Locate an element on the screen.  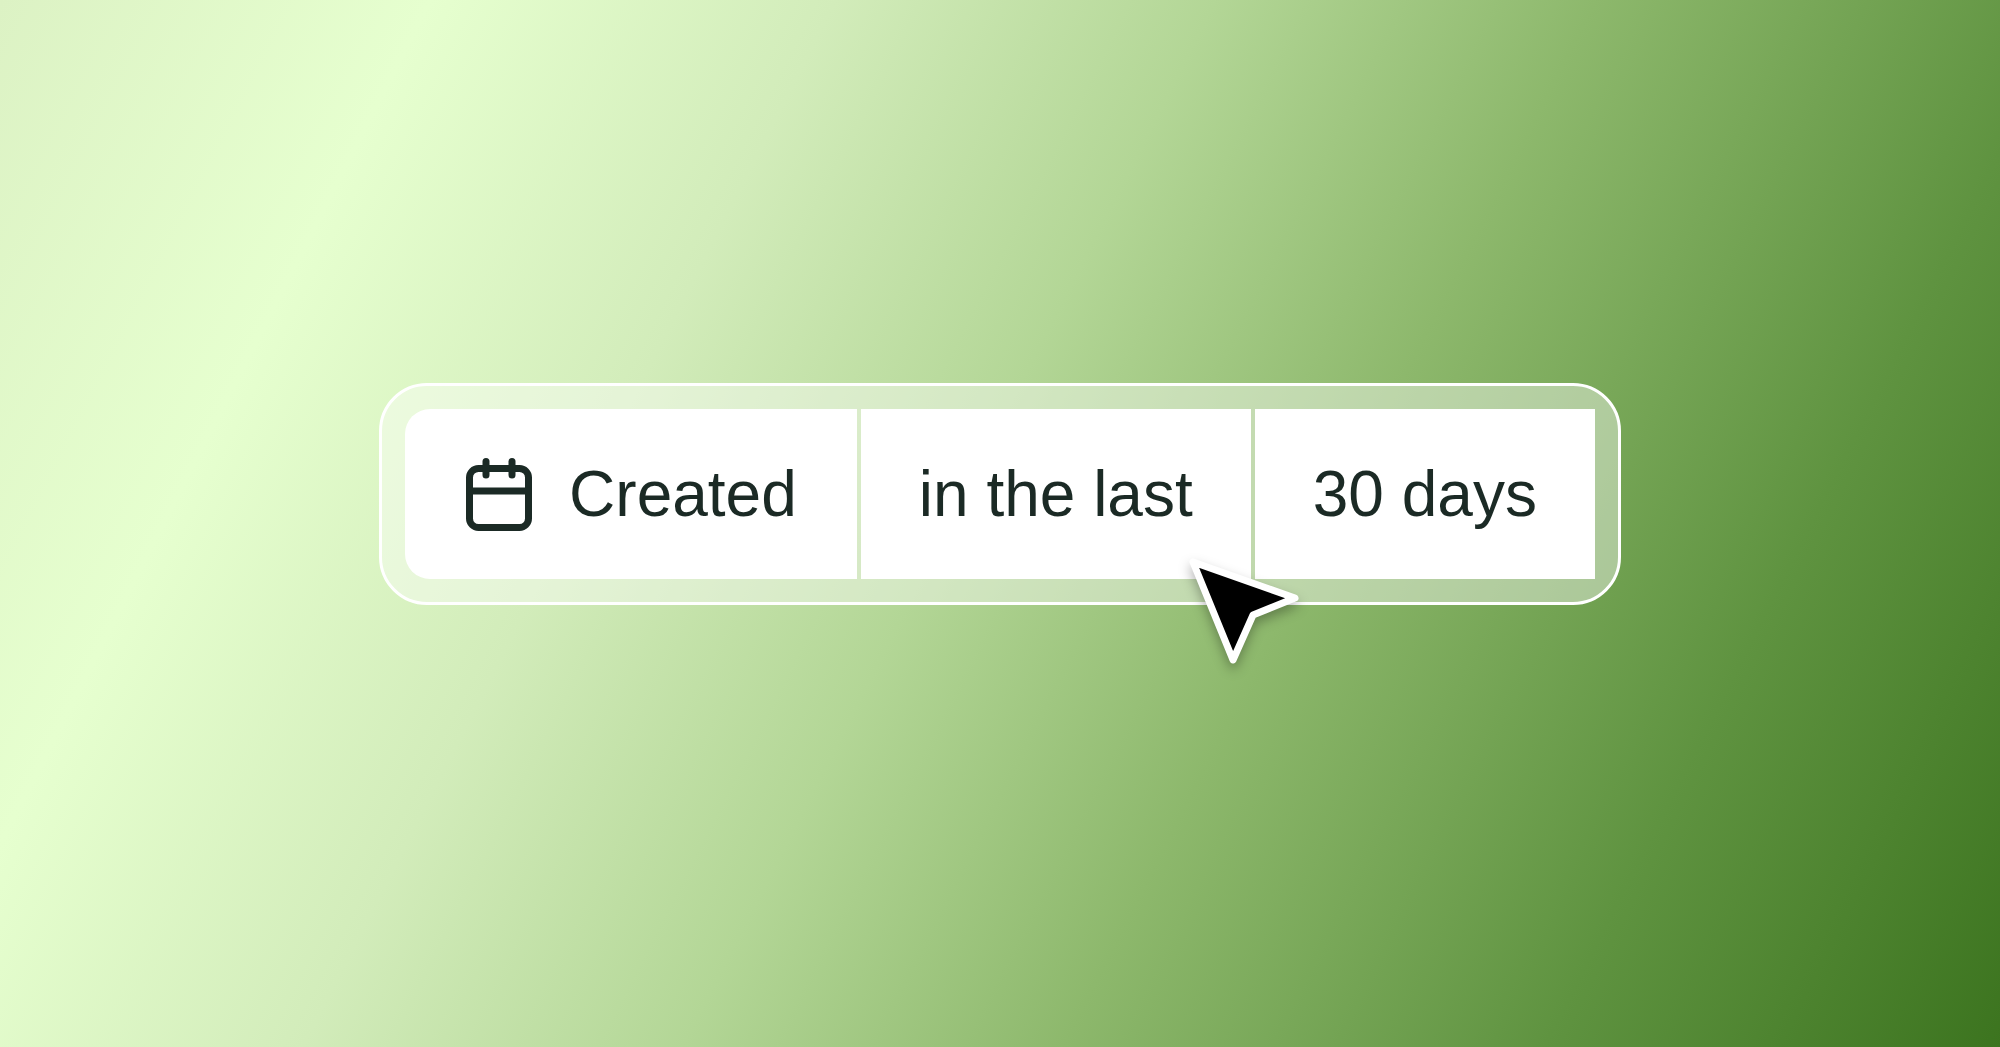
filter-operator-button: in the last is located at coordinates (1055, 494).